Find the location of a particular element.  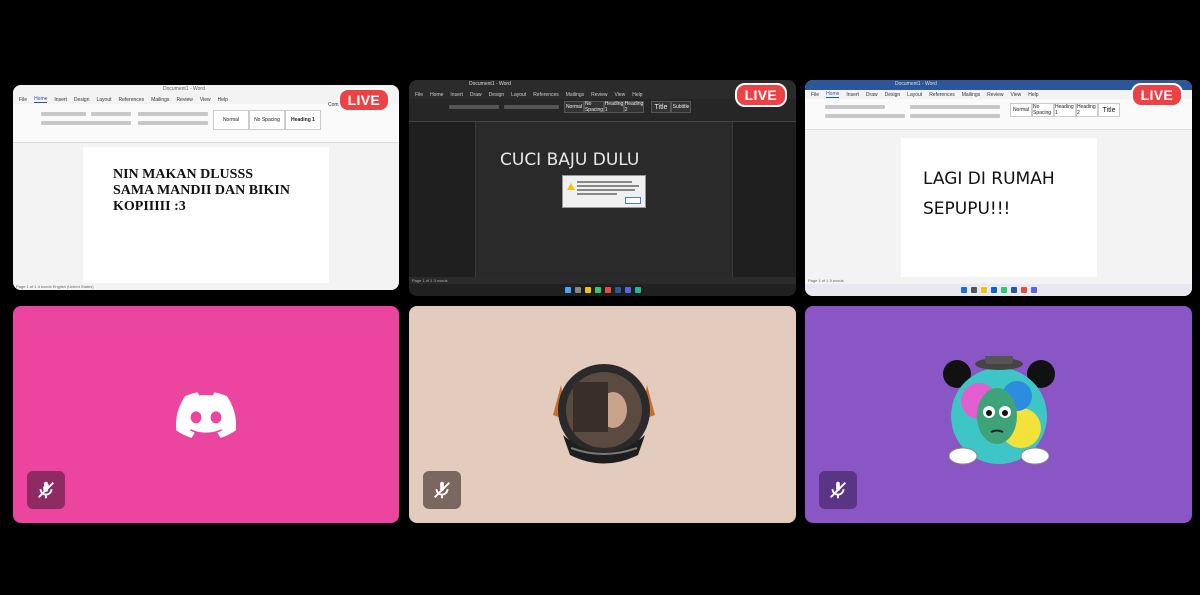

ok-button is located at coordinates (633, 200).